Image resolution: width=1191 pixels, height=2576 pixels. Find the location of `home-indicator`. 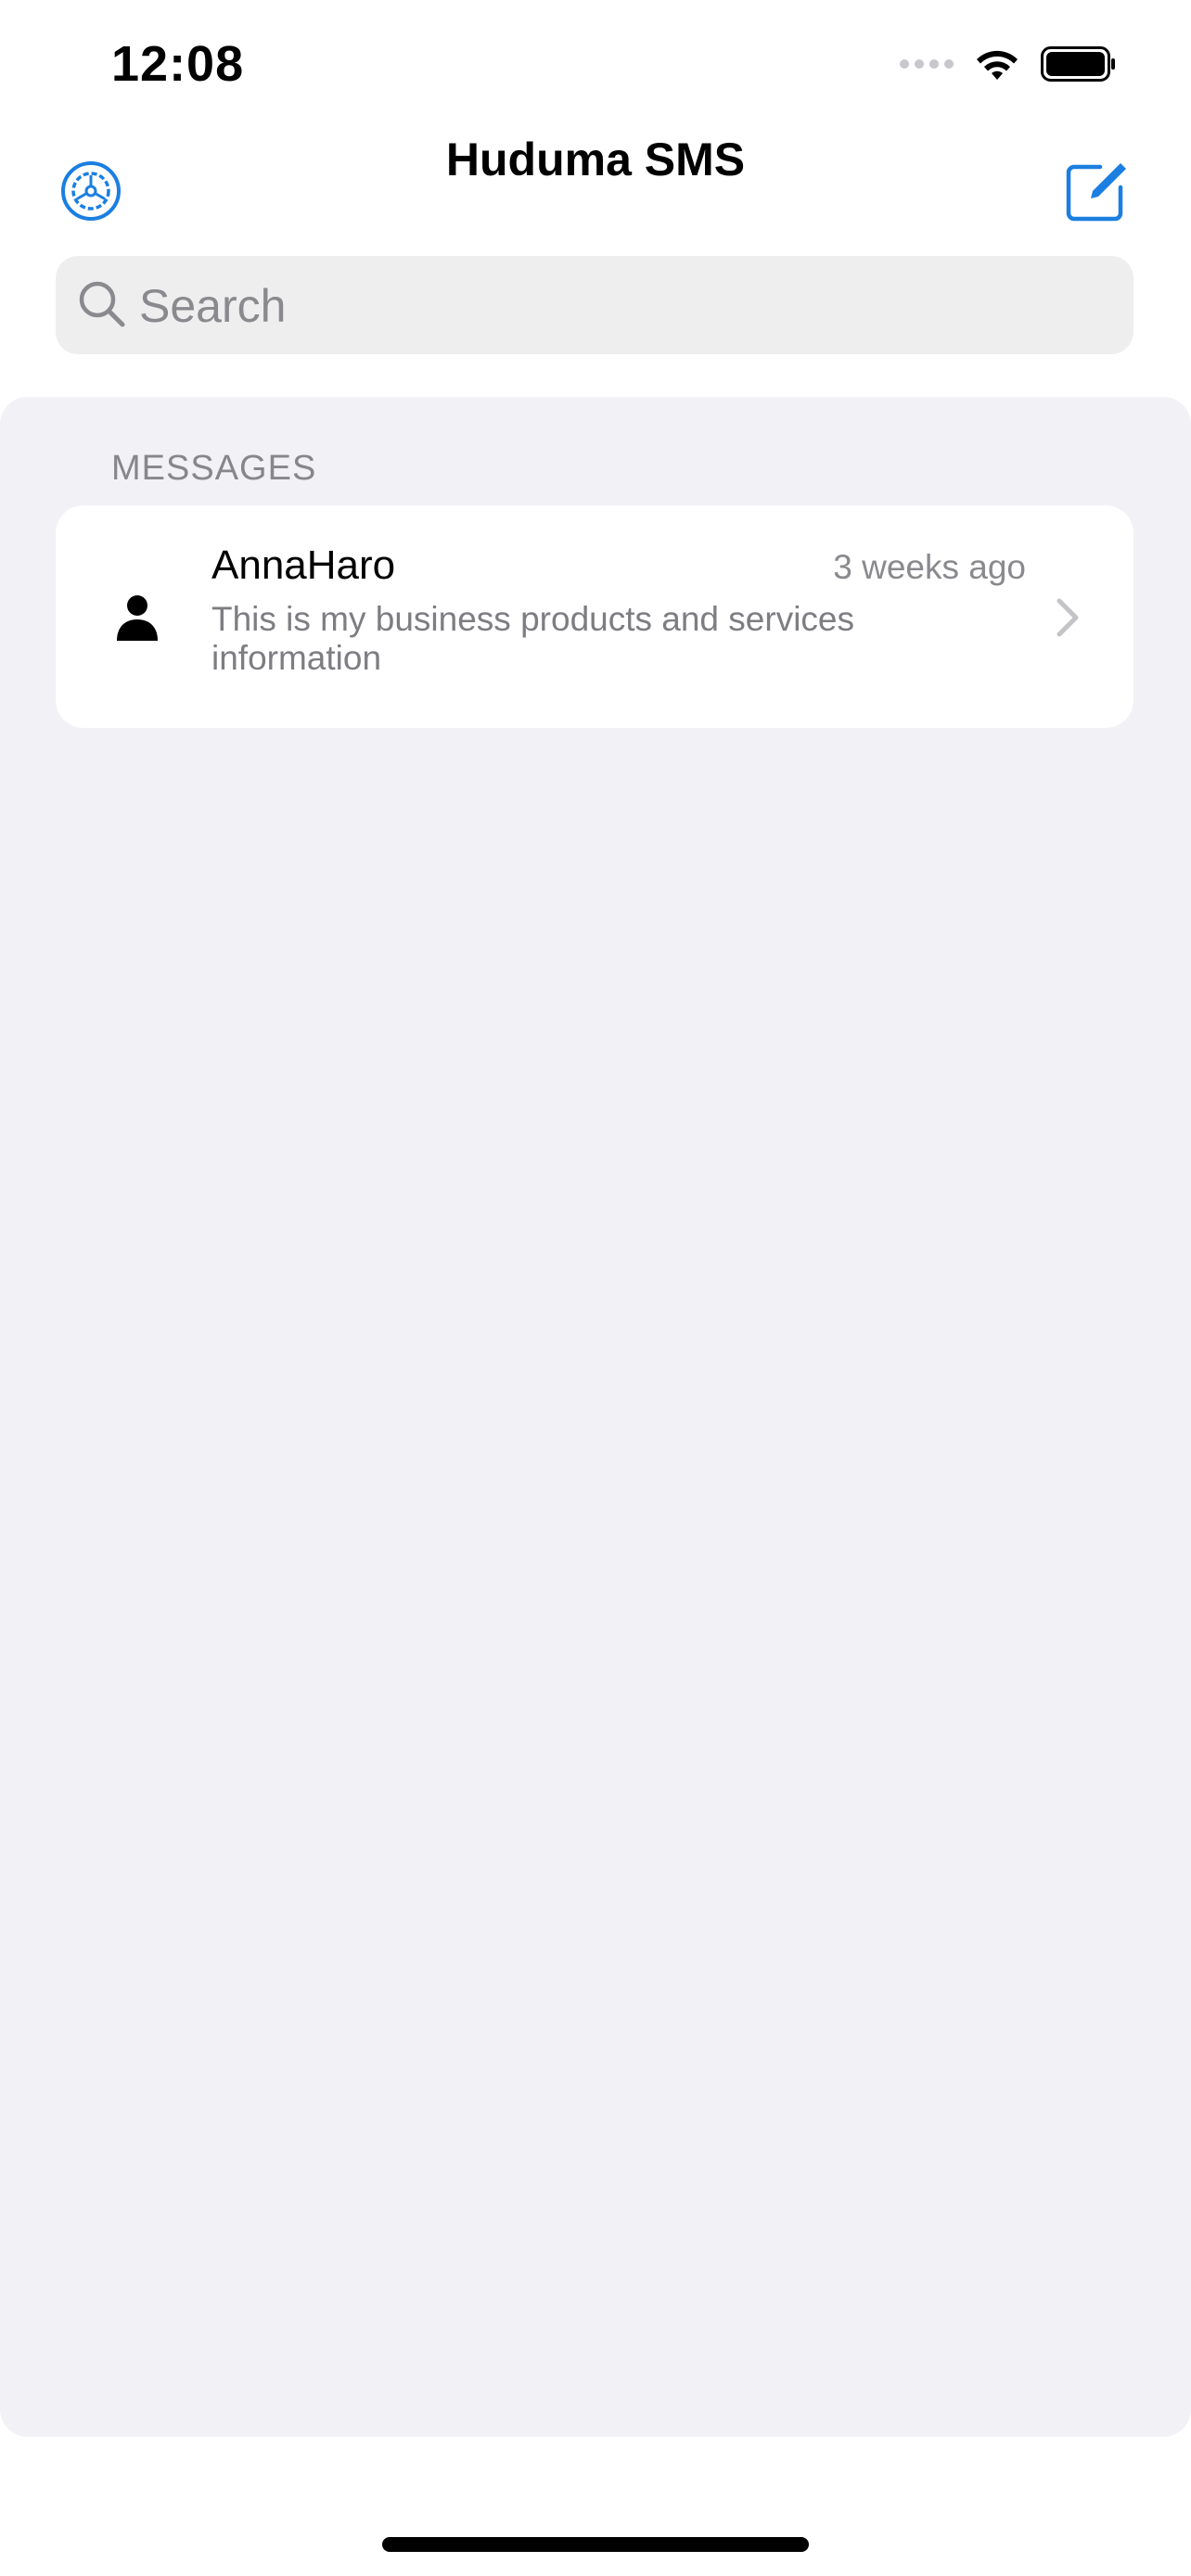

home-indicator is located at coordinates (595, 2544).